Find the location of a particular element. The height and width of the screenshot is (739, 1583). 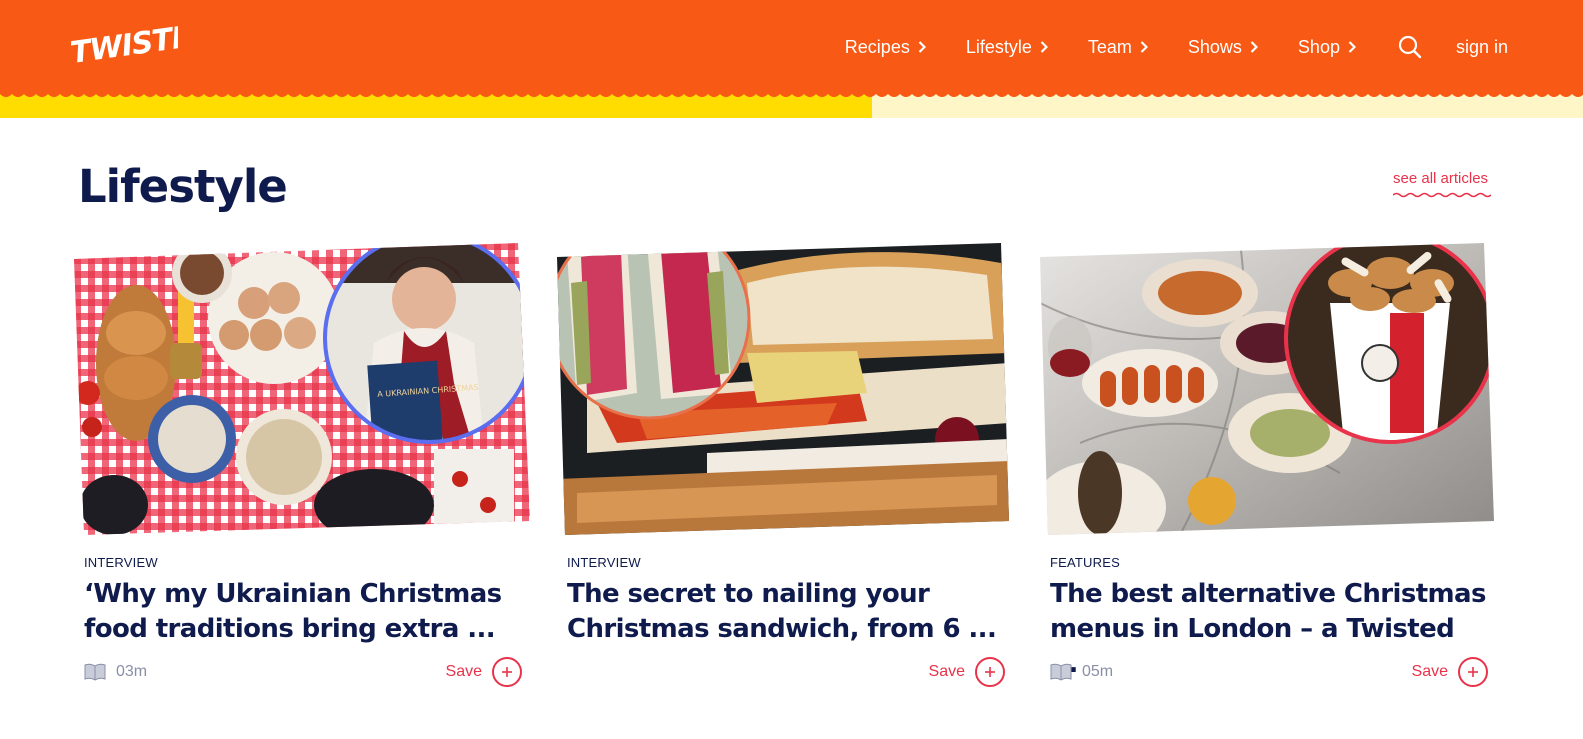

sign-in-link: sign in is located at coordinates (1482, 47).